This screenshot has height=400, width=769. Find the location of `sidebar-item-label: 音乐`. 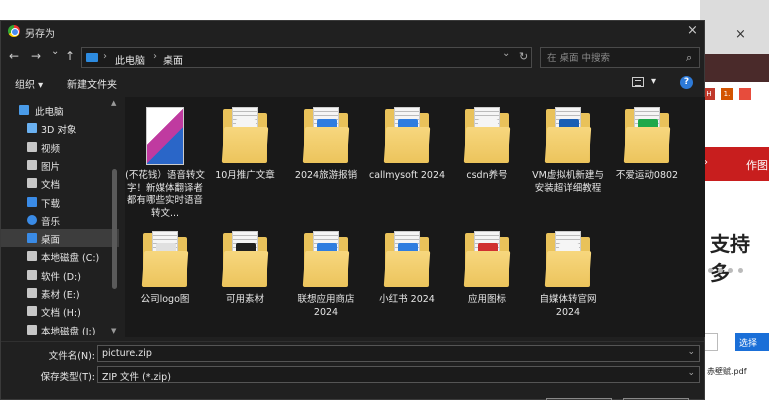

sidebar-item-label: 音乐 is located at coordinates (51, 222).